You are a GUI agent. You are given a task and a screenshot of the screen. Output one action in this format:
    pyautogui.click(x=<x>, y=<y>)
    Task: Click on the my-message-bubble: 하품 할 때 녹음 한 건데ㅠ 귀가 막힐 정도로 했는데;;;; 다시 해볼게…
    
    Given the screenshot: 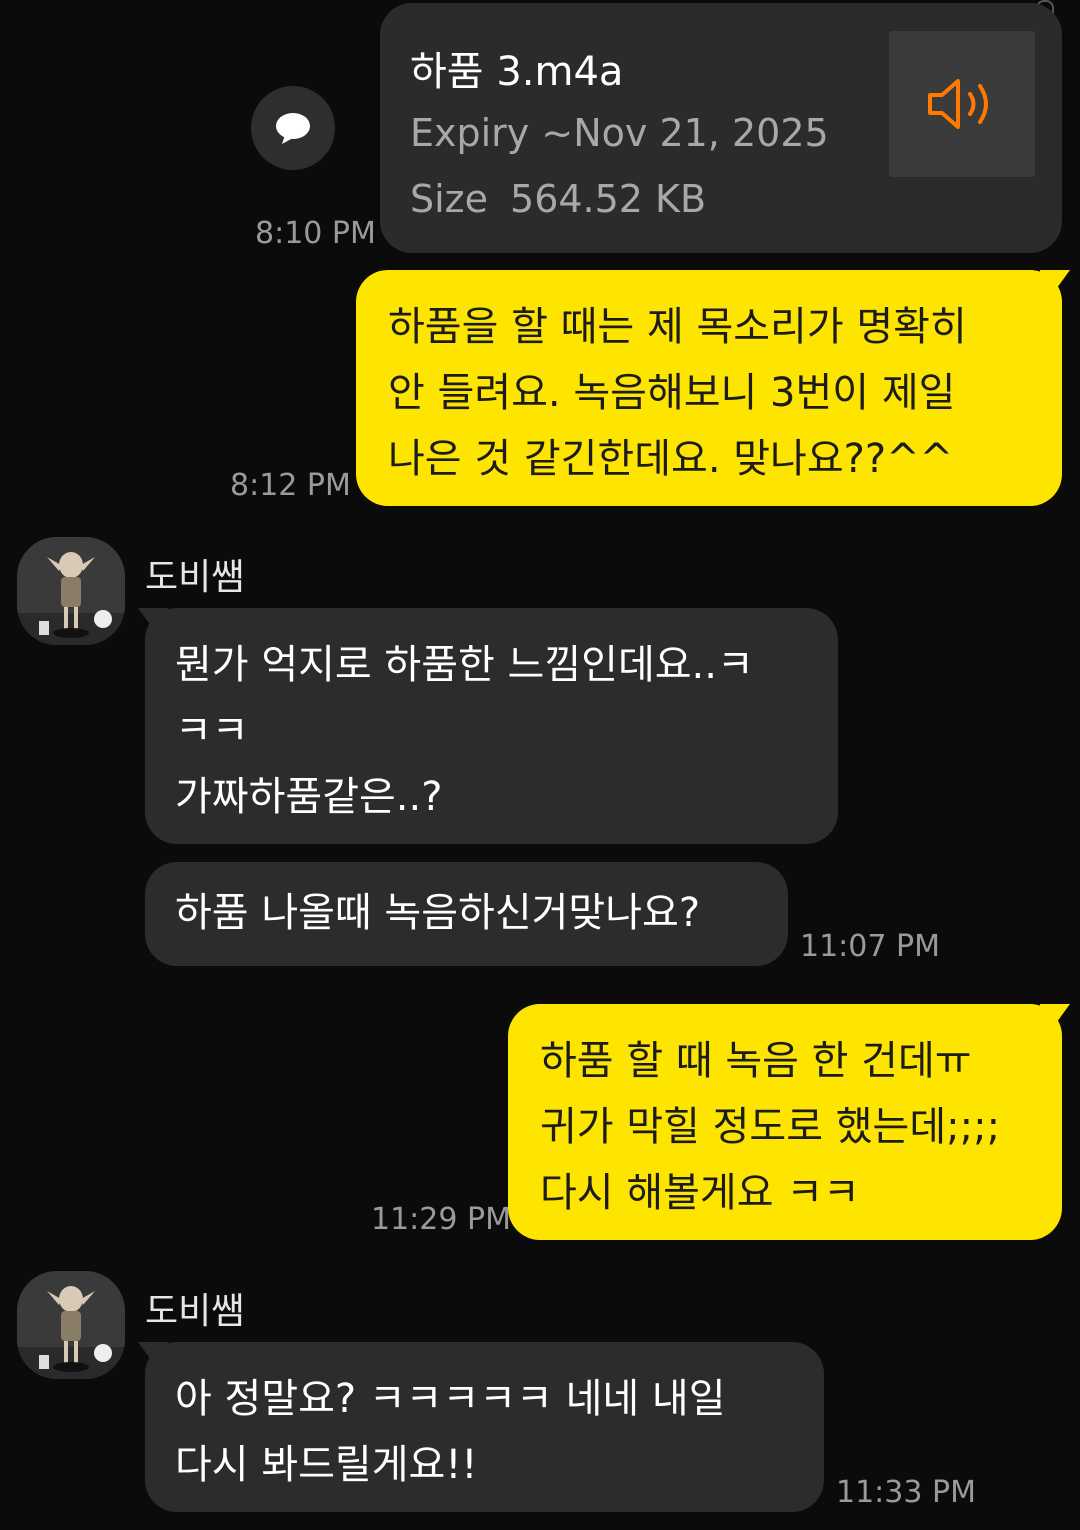 What is the action you would take?
    pyautogui.click(x=785, y=1122)
    